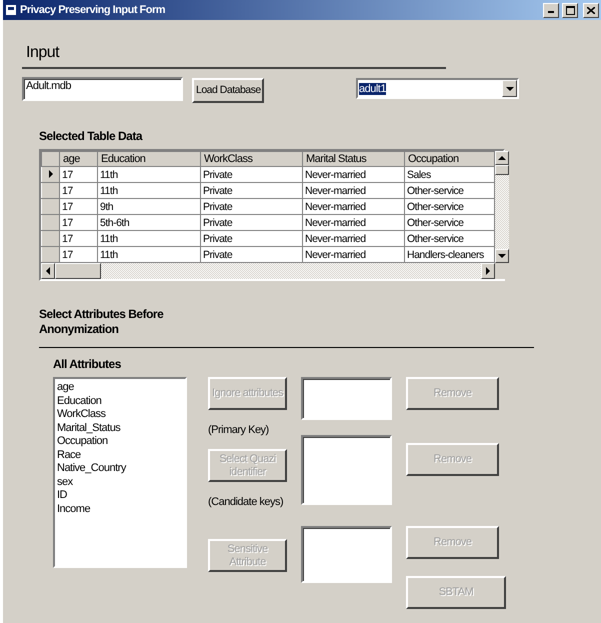  What do you see at coordinates (87, 364) in the screenshot?
I see `list-heading: All Attributes` at bounding box center [87, 364].